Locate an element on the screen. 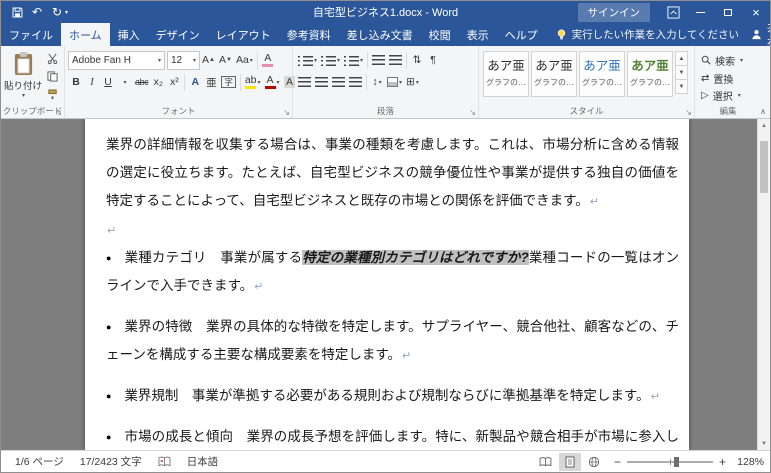  paste-dropdown-icon: ▾ is located at coordinates (23, 95).